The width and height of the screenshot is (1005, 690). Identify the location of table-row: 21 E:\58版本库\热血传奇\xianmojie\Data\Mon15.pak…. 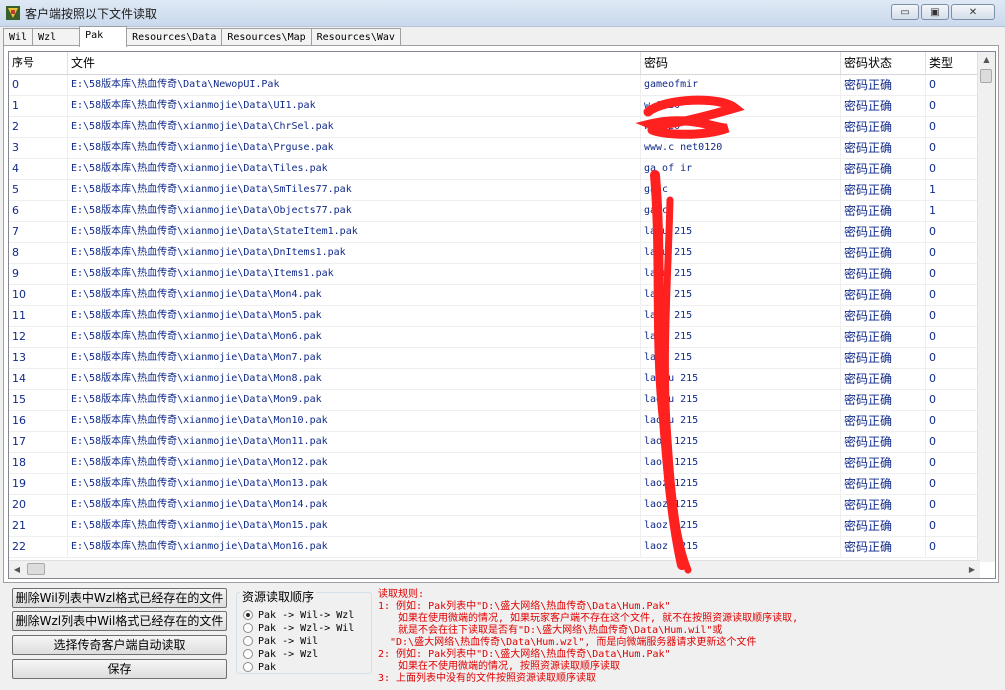
(494, 526).